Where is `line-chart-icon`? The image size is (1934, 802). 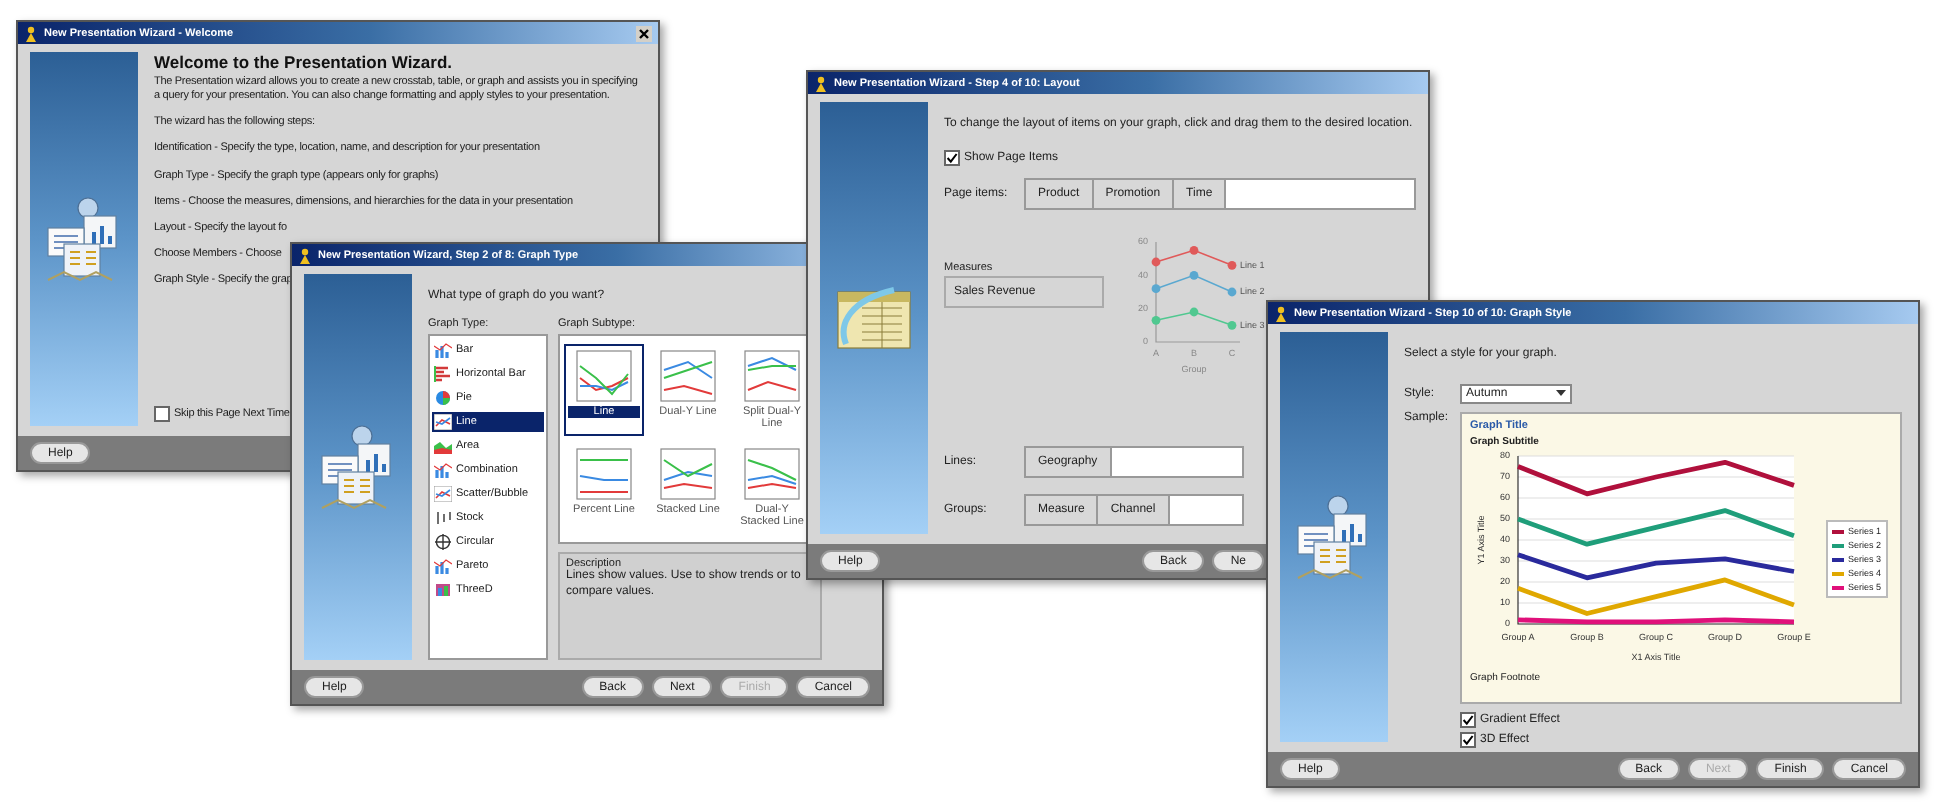
line-chart-icon is located at coordinates (443, 421).